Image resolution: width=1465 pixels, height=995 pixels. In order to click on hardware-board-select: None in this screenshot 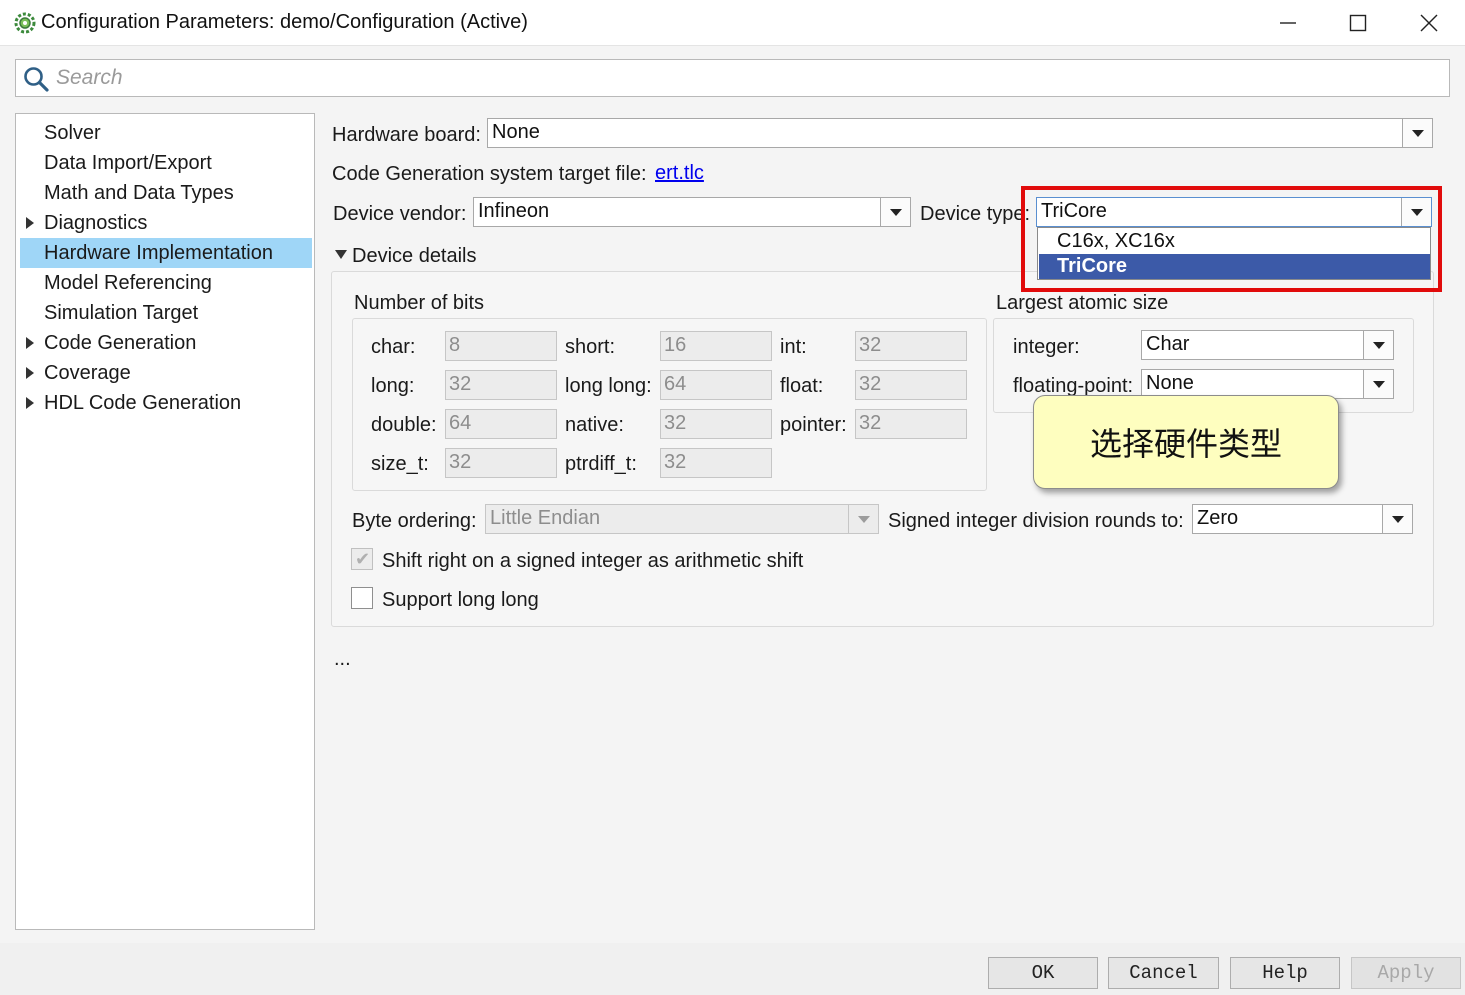, I will do `click(960, 133)`.